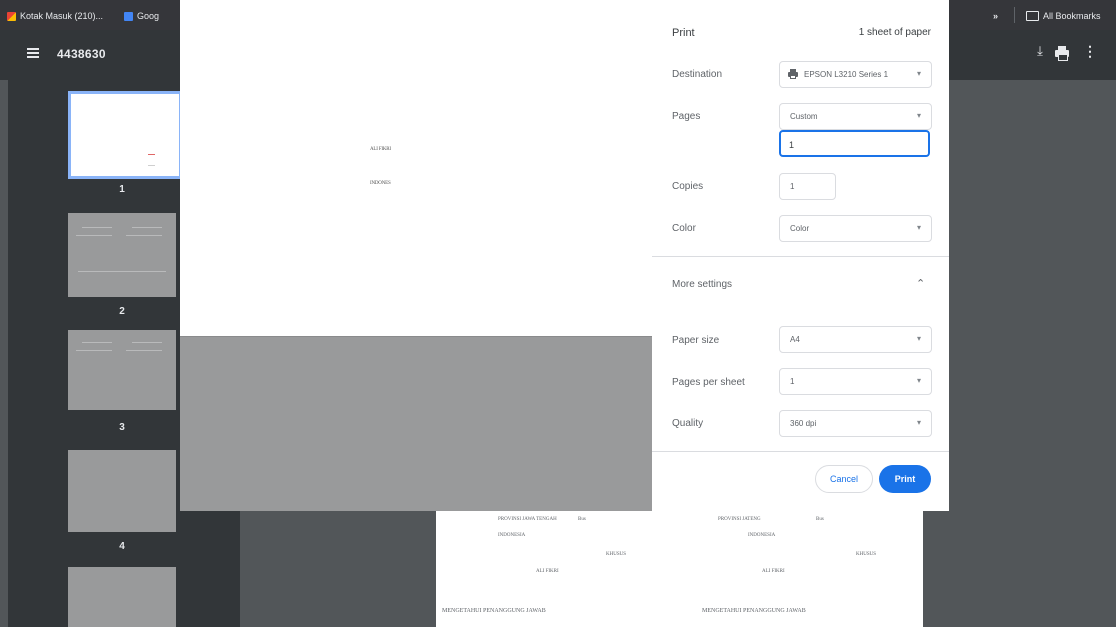 Image resolution: width=1116 pixels, height=627 pixels. What do you see at coordinates (795, 339) in the screenshot?
I see `paper-size-value: A4` at bounding box center [795, 339].